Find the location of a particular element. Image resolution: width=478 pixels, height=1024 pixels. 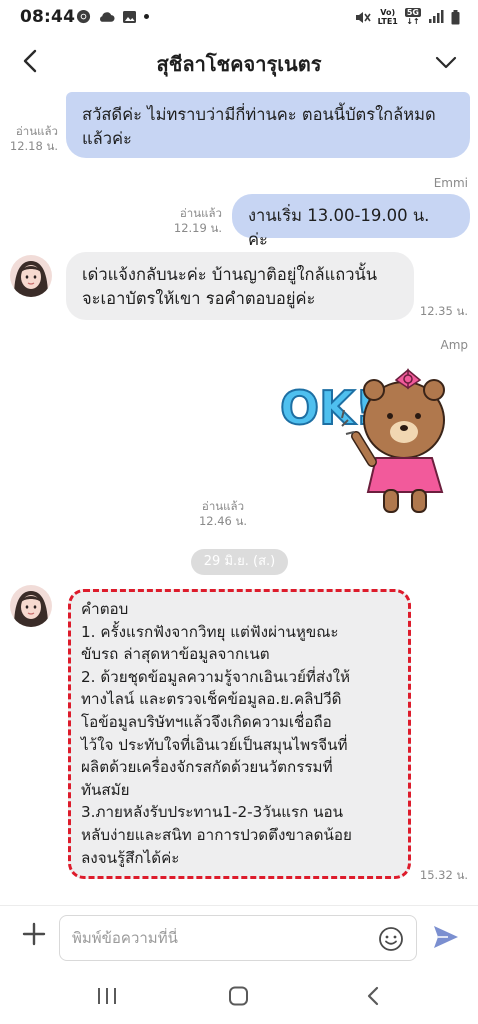

gallery-icon is located at coordinates (129, 16).